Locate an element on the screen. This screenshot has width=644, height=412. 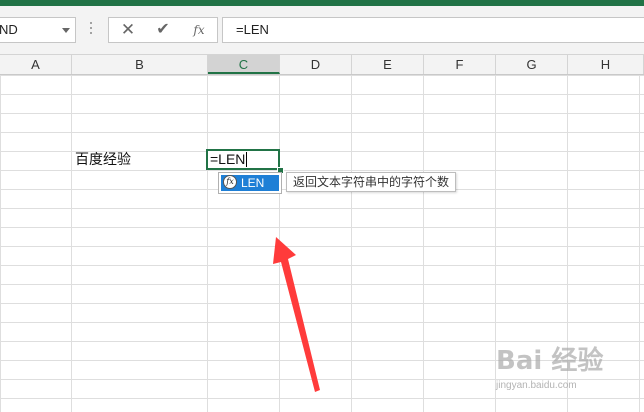
watermark-logo: Bai 经验 is located at coordinates (550, 361).